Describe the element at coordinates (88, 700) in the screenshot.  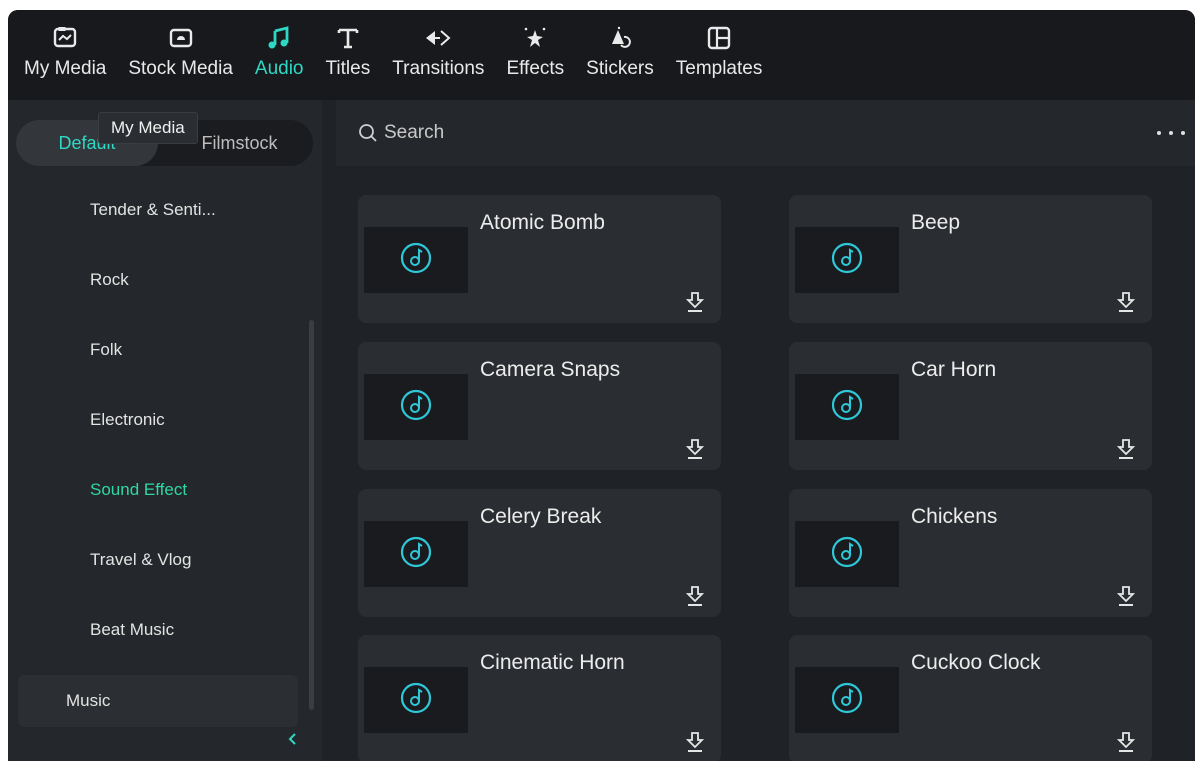
I see `sidebar-item-label: Music` at that location.